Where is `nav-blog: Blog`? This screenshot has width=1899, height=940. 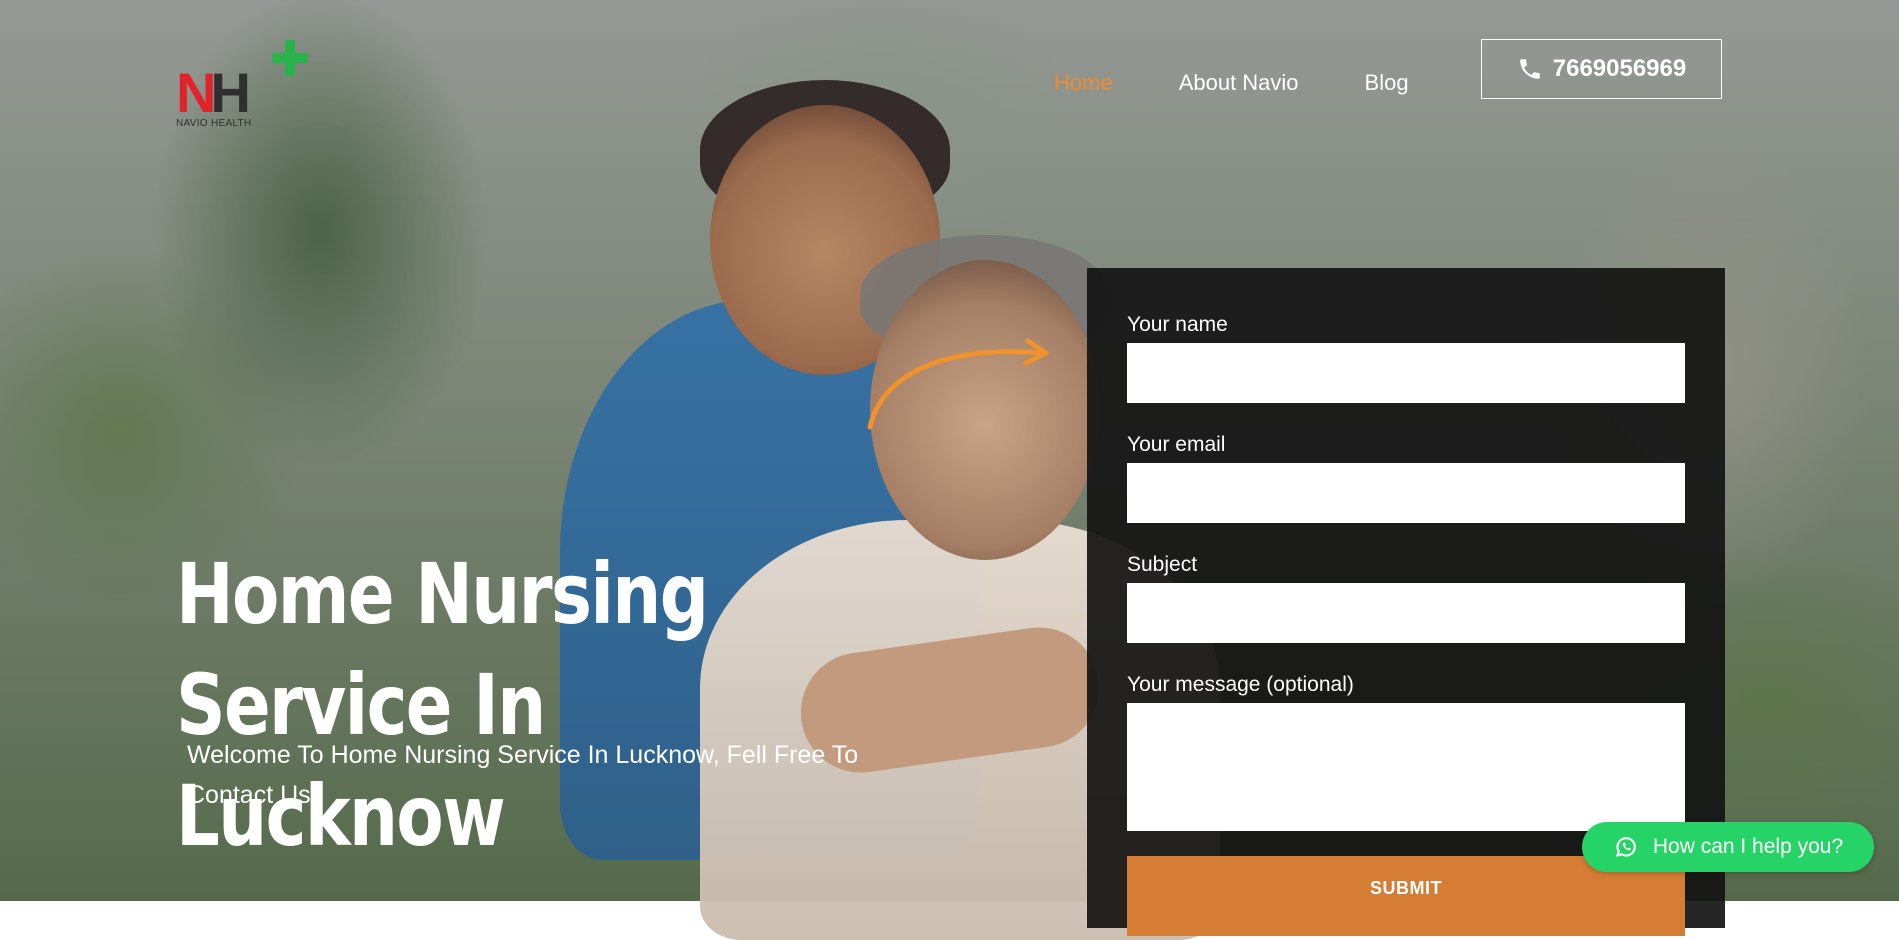 nav-blog: Blog is located at coordinates (1387, 83).